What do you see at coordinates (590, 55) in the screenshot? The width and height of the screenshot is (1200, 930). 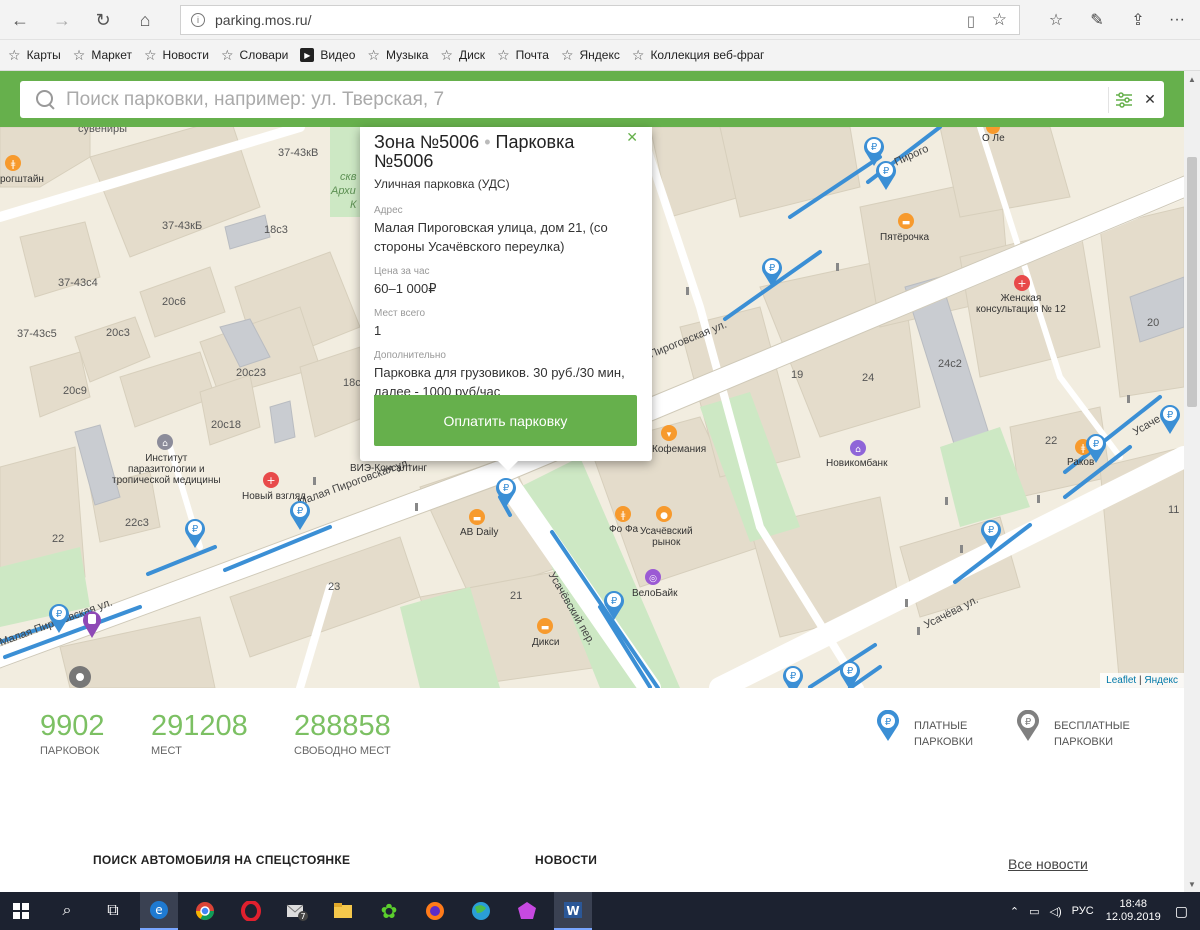 I see `bookmark-yandex: ☆ Яндекс` at bounding box center [590, 55].